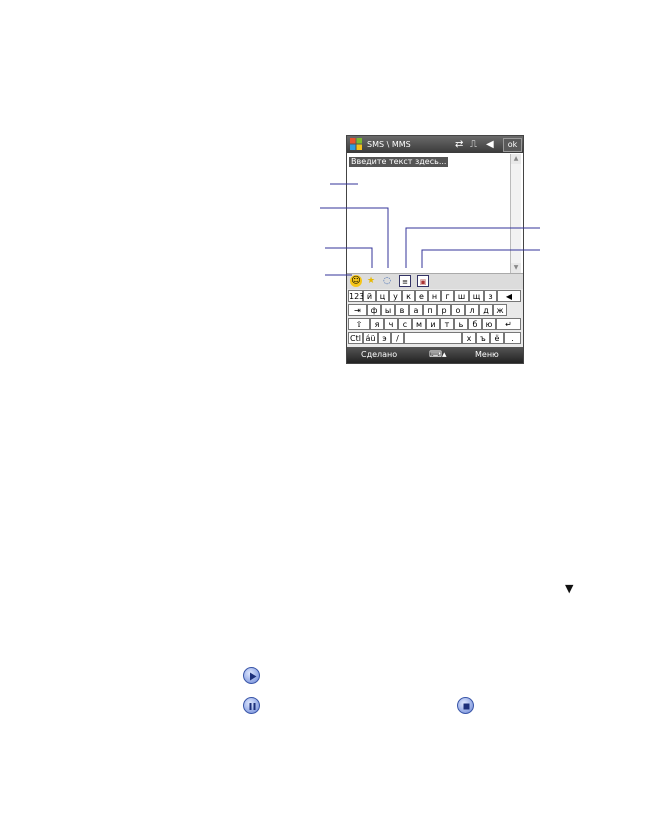  Describe the element at coordinates (354, 237) in the screenshot. I see `callout-line-message-bubble` at that location.